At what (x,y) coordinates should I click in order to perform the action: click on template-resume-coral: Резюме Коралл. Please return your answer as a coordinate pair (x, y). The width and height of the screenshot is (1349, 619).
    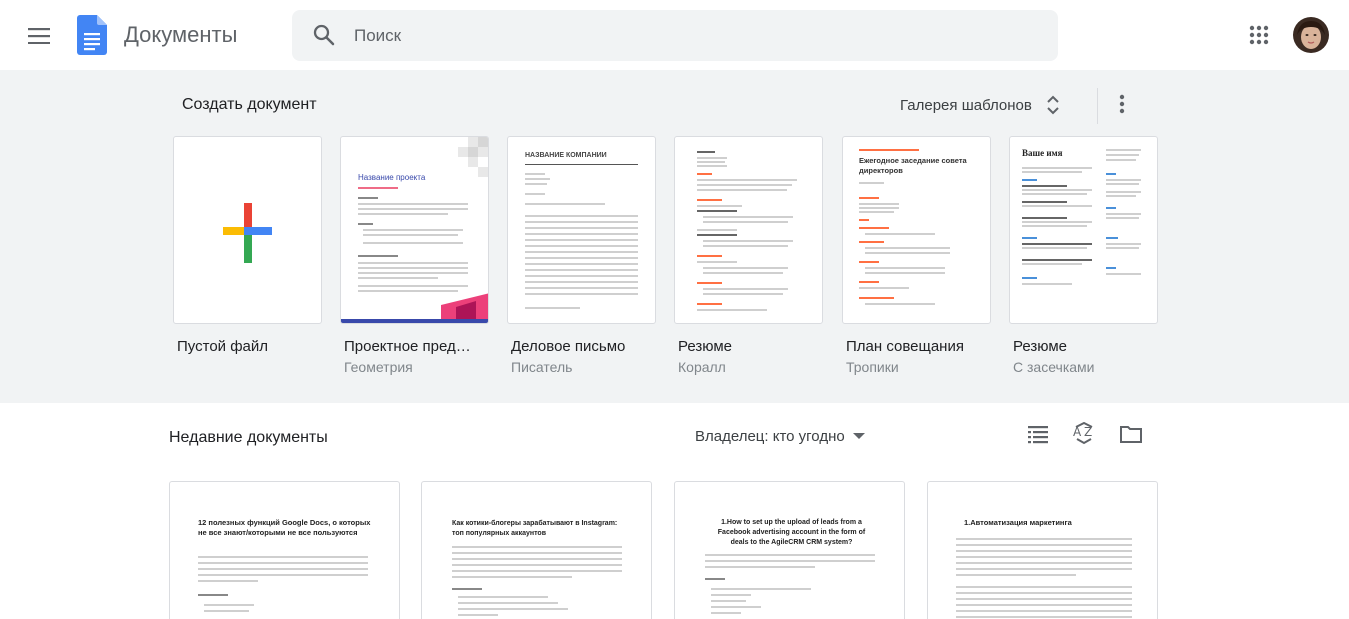
    Looking at the image, I should click on (748, 255).